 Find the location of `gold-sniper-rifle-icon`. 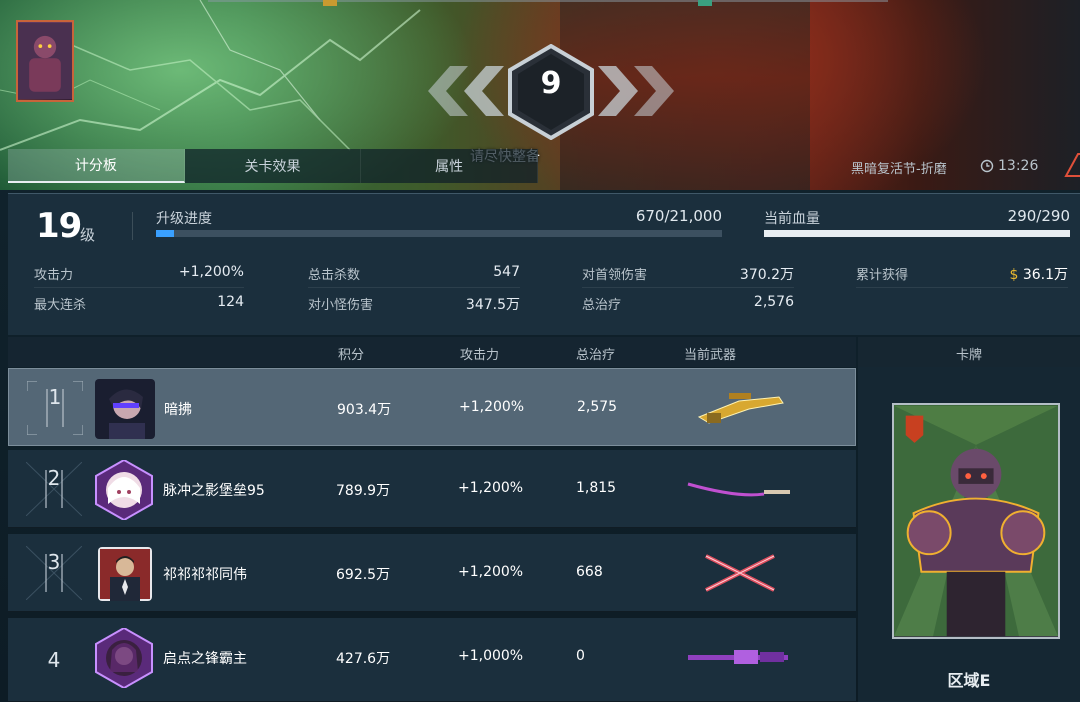

gold-sniper-rifle-icon is located at coordinates (740, 408).